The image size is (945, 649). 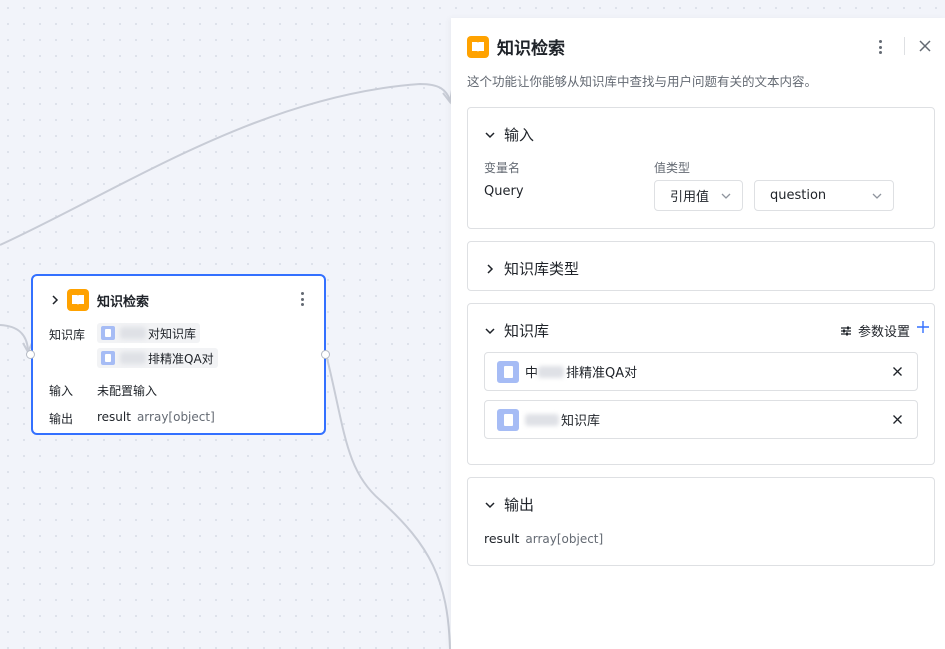 What do you see at coordinates (531, 268) in the screenshot?
I see `kb-type-section-header: 知识库类型` at bounding box center [531, 268].